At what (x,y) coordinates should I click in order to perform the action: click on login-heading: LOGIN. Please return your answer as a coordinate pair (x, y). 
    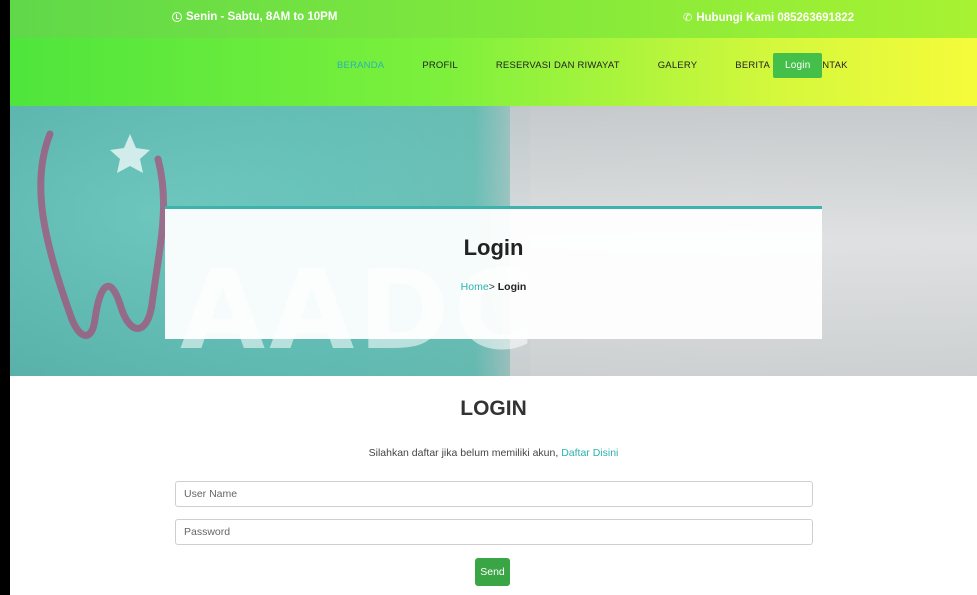
    Looking at the image, I should click on (493, 408).